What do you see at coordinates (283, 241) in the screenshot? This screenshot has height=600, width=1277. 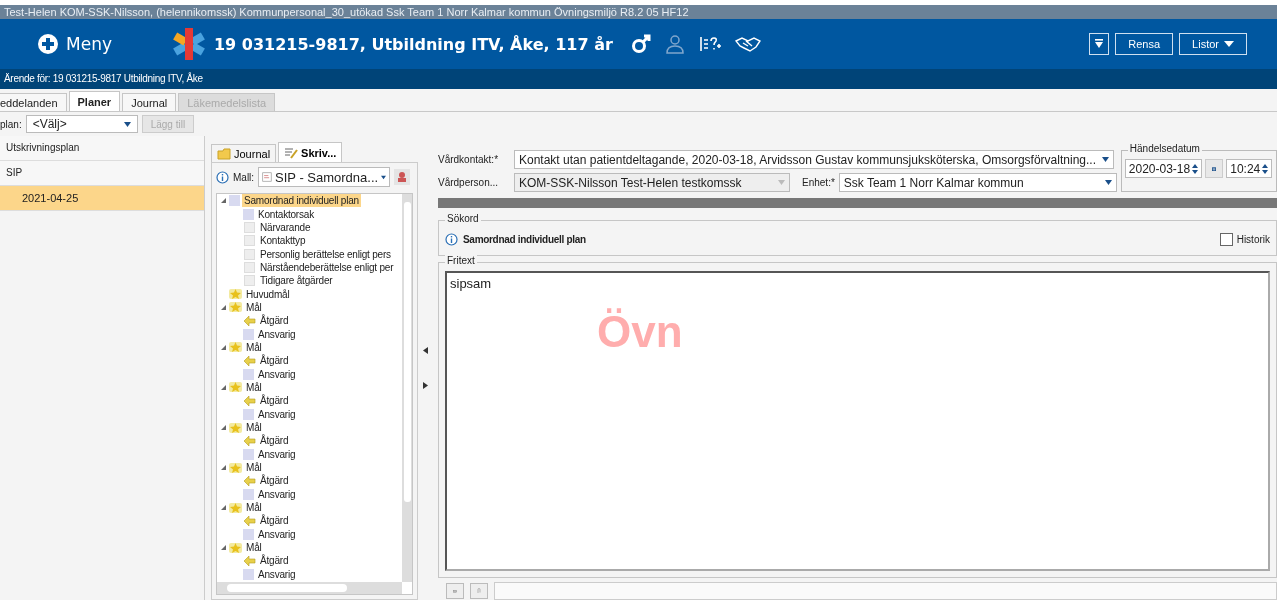 I see `tree-item: Kontakttyp` at bounding box center [283, 241].